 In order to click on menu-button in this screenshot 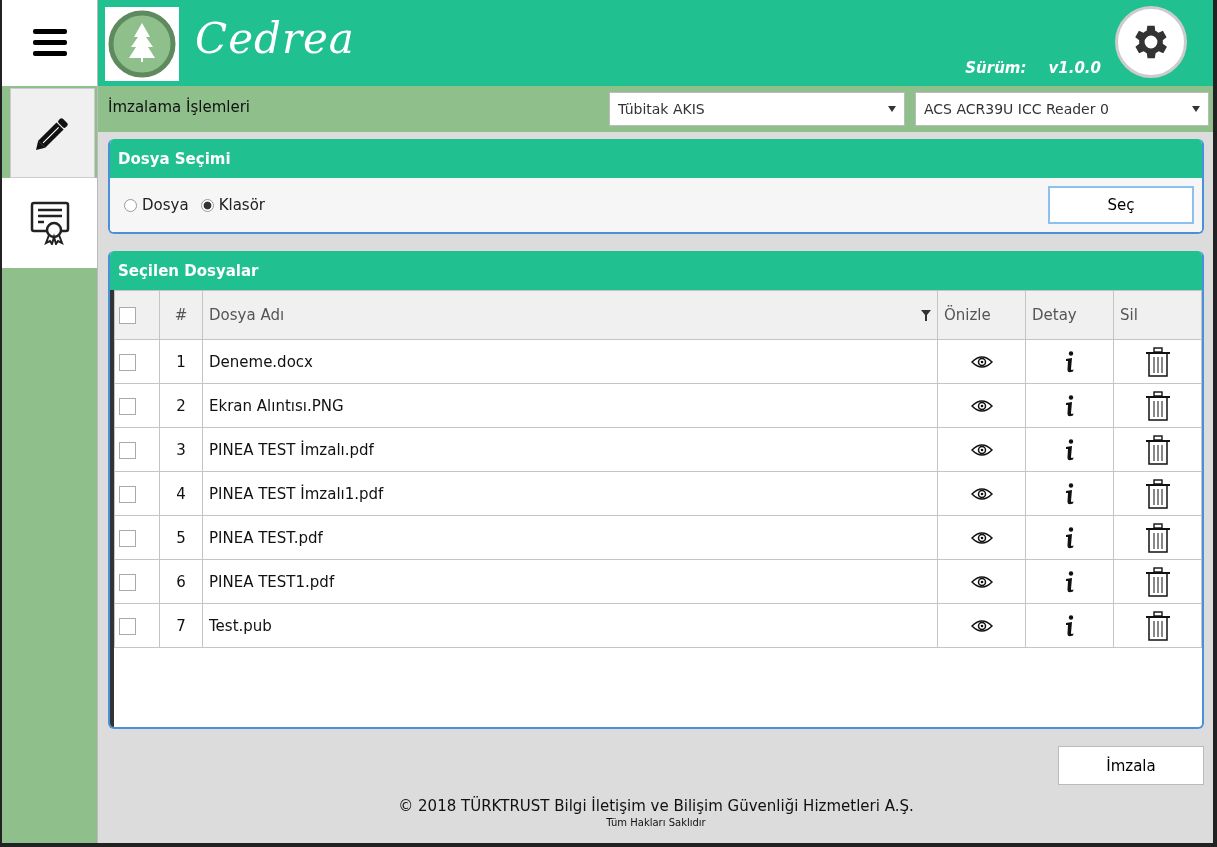, I will do `click(49, 43)`.